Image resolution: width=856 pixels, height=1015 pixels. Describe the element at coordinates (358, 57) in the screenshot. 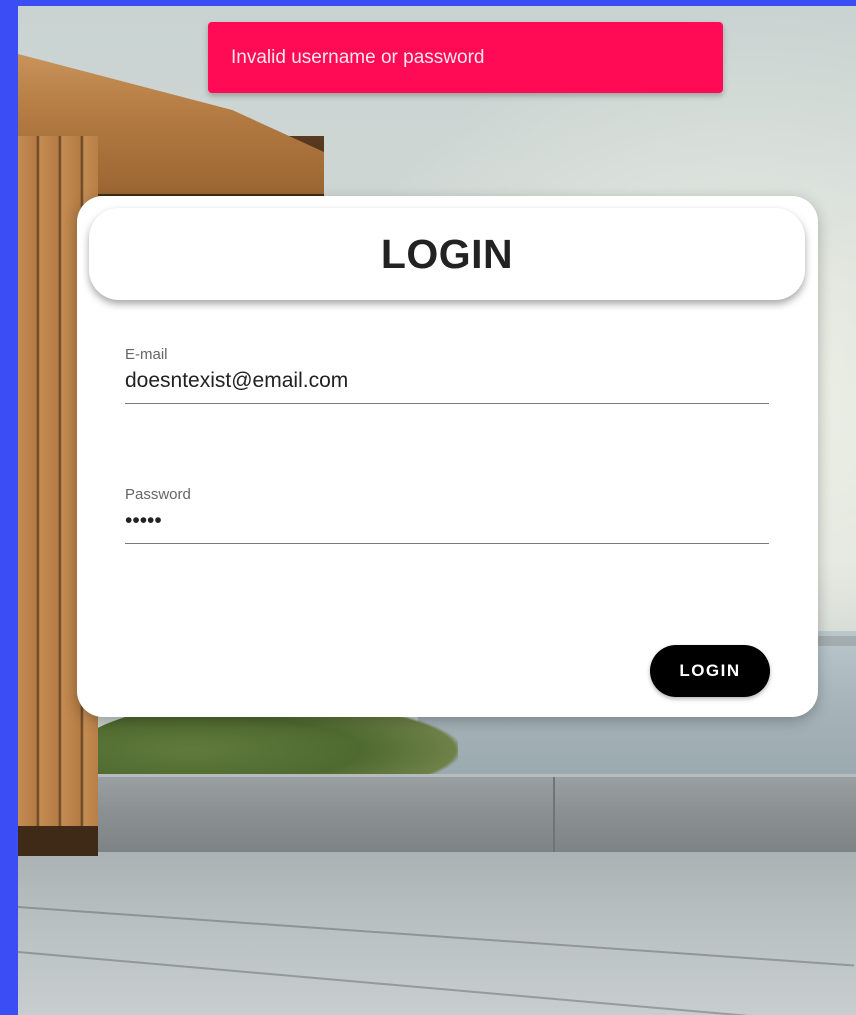

I see `error-toast-message: Invalid username or password` at that location.